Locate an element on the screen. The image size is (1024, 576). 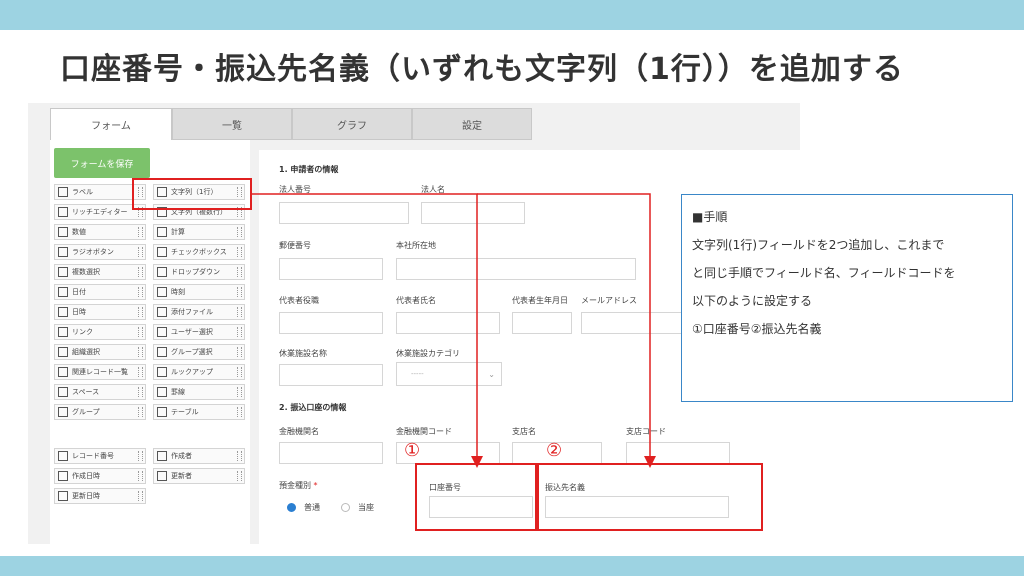
bottom-accent-bar is located at coordinates (512, 566).